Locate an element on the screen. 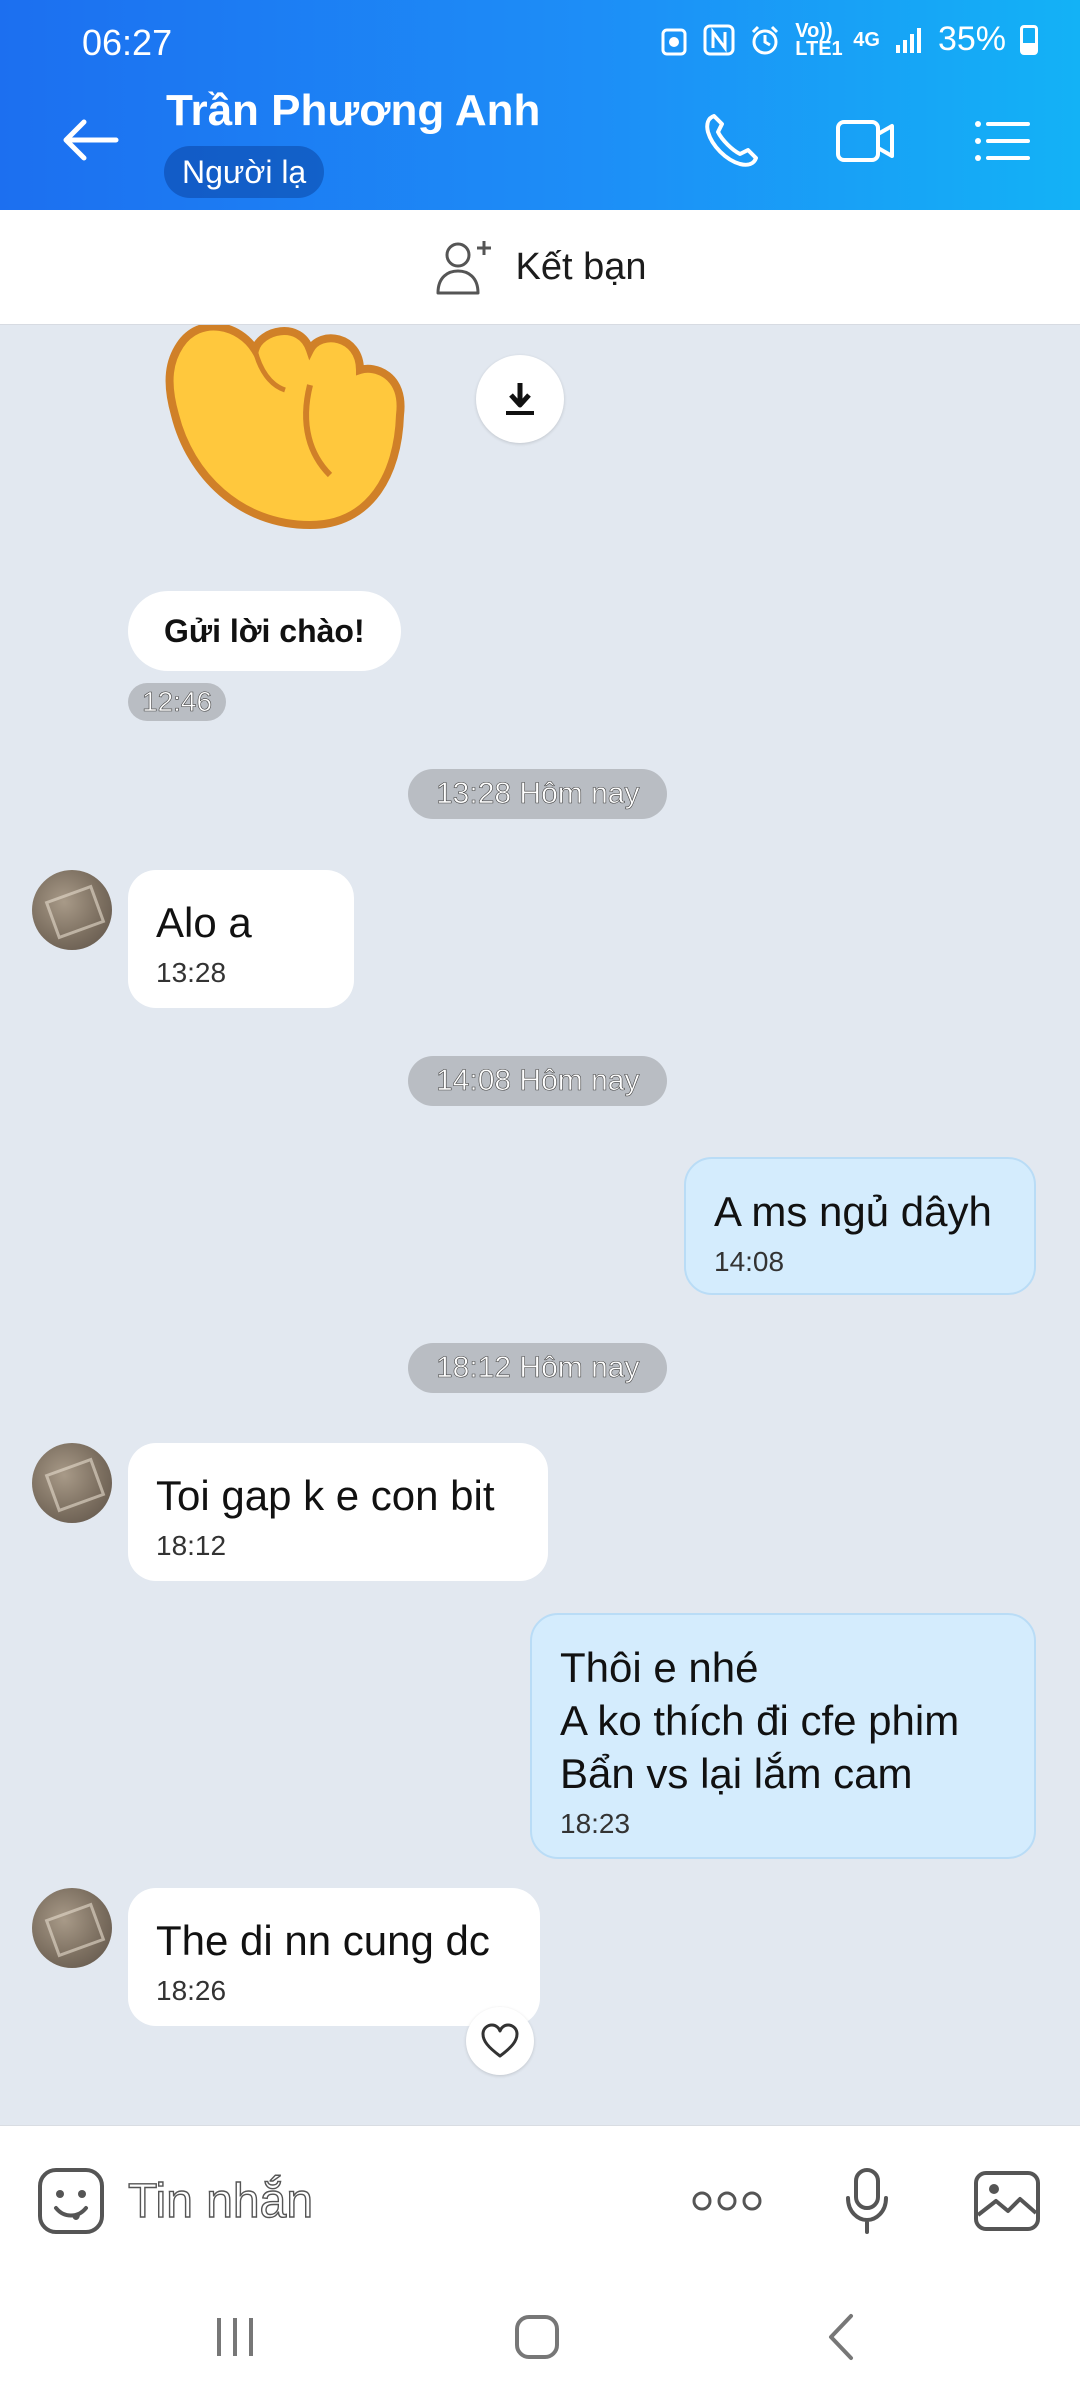 The width and height of the screenshot is (1080, 2400). add-friend-bar: Kết bạn is located at coordinates (540, 267).